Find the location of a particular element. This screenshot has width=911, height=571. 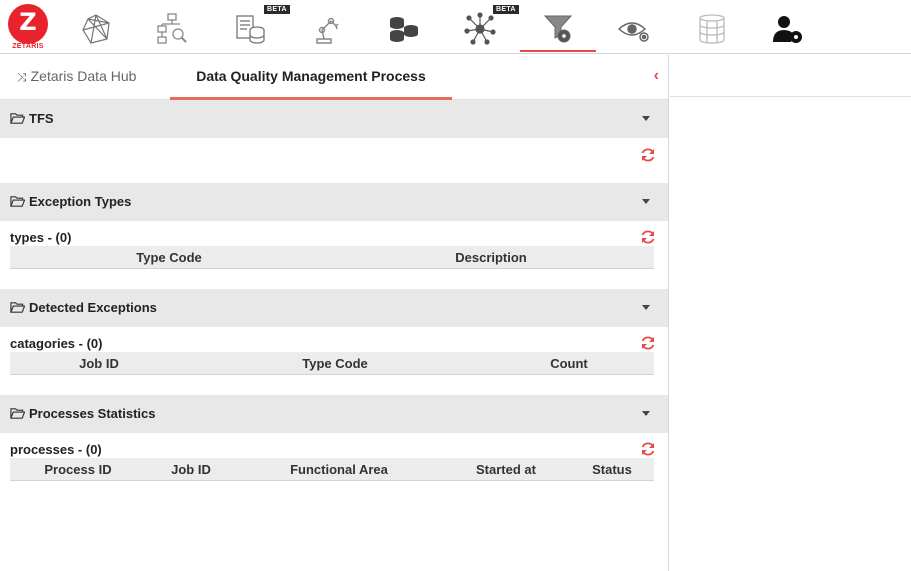

database-stack-icon is located at coordinates (404, 29).